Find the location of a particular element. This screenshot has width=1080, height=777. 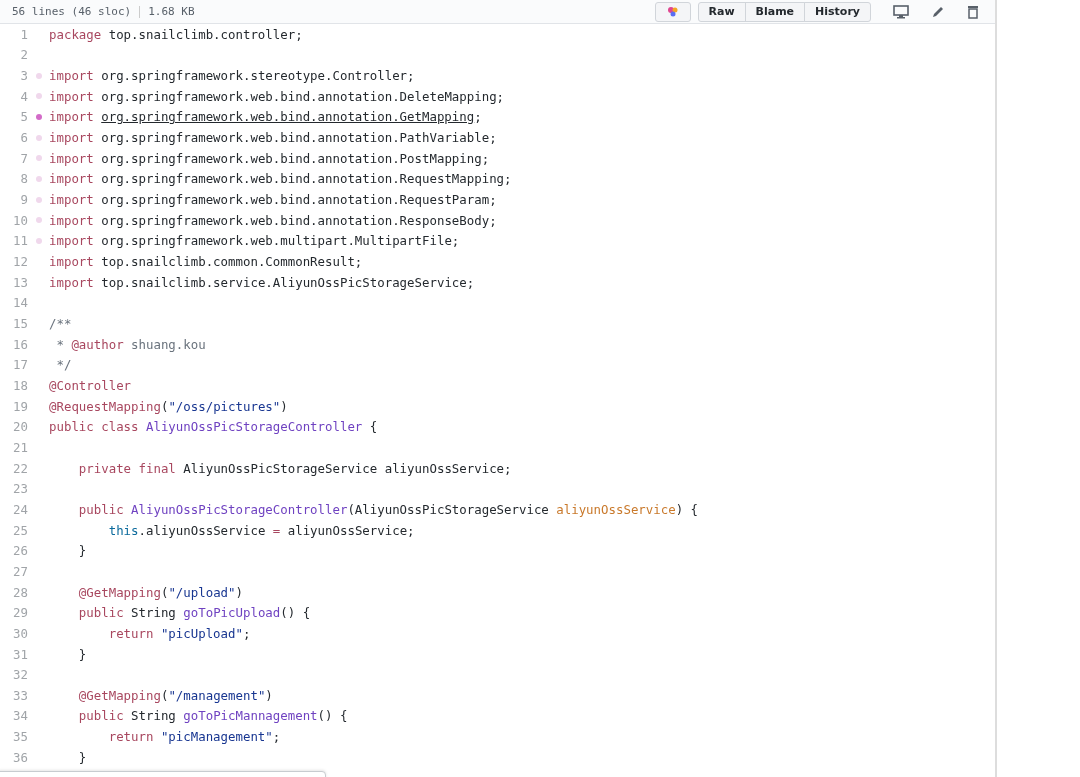

line-number: 32 is located at coordinates (20, 675).